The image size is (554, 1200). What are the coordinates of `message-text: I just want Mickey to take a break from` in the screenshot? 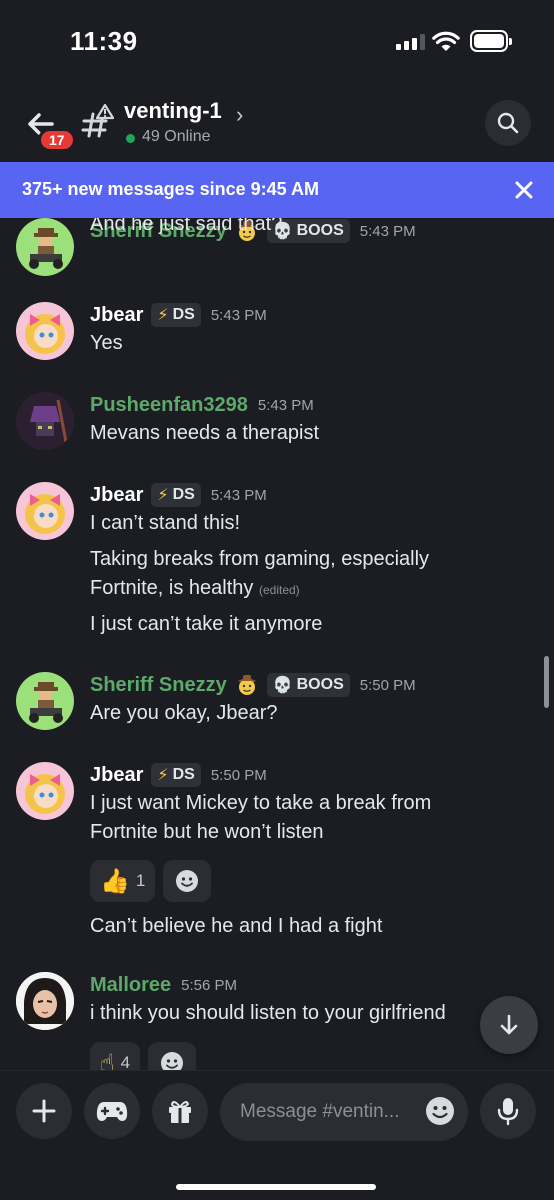 It's located at (261, 803).